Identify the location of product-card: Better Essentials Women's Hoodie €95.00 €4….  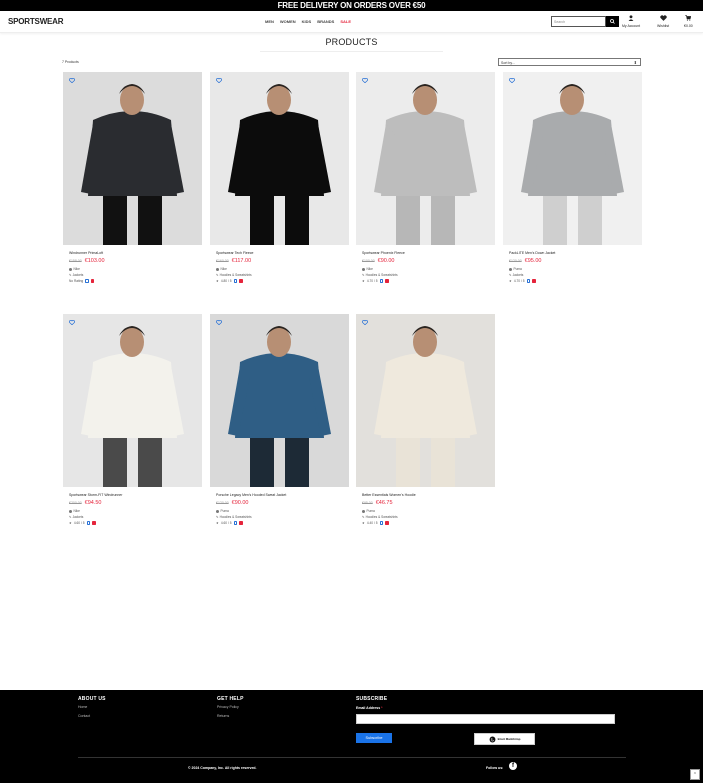
(425, 420).